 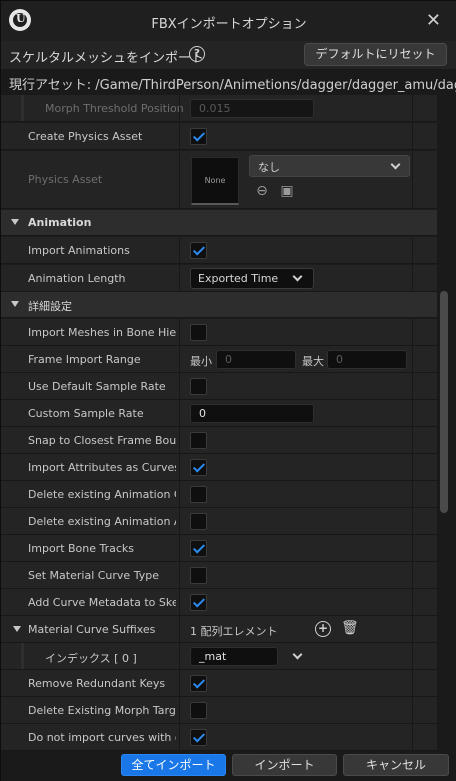 What do you see at coordinates (198, 548) in the screenshot?
I see `import-bone-tracks-checkbox` at bounding box center [198, 548].